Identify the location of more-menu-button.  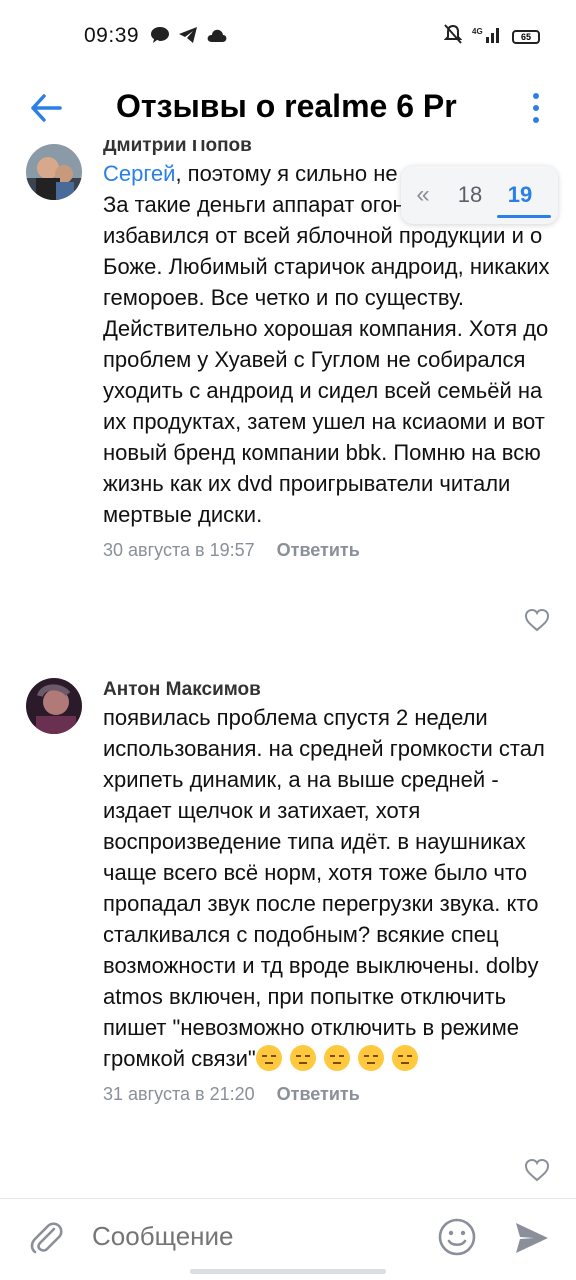
(536, 108).